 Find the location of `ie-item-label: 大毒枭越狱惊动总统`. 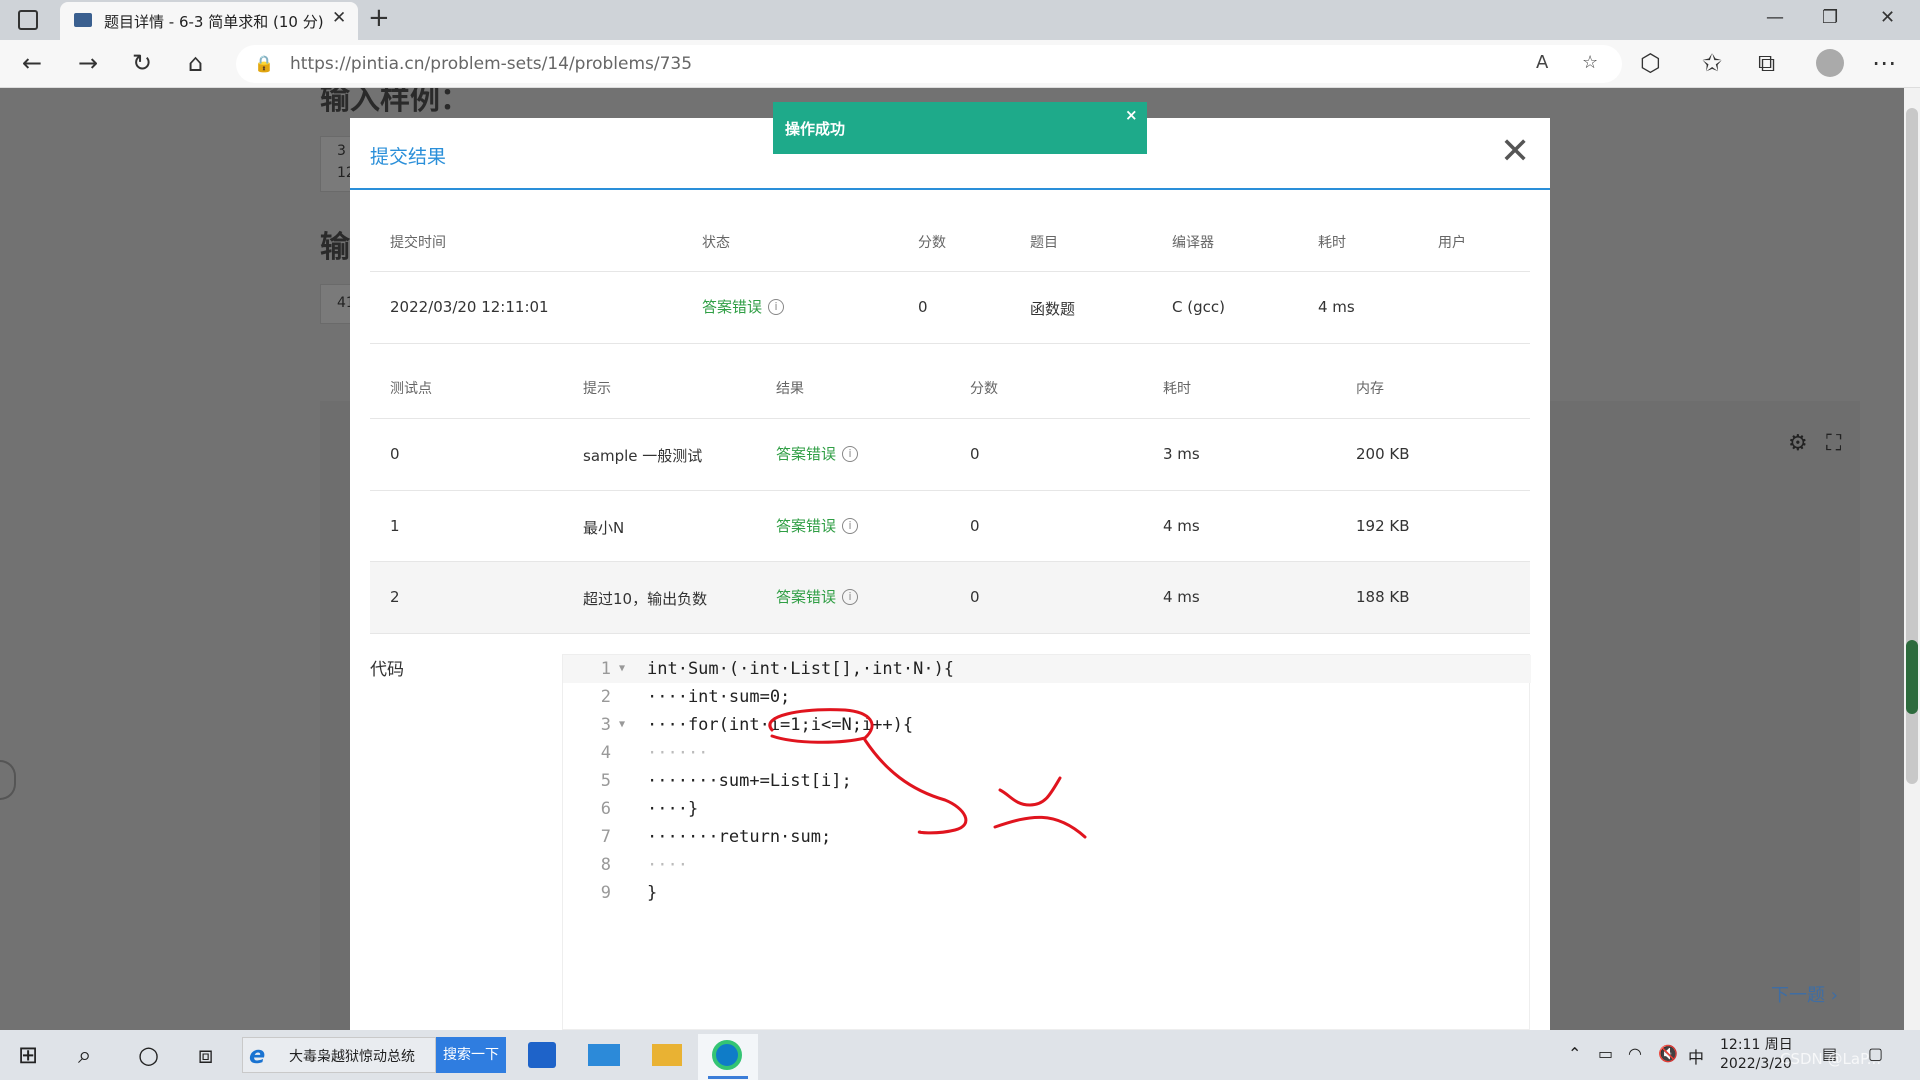

ie-item-label: 大毒枭越狱惊动总统 is located at coordinates (352, 1057).